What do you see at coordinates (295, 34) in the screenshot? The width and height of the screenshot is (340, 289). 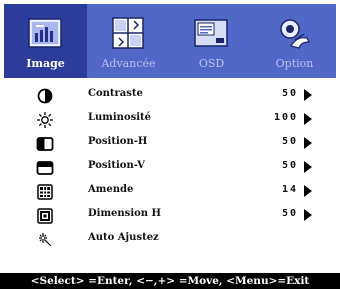 I see `option-hand-icon` at bounding box center [295, 34].